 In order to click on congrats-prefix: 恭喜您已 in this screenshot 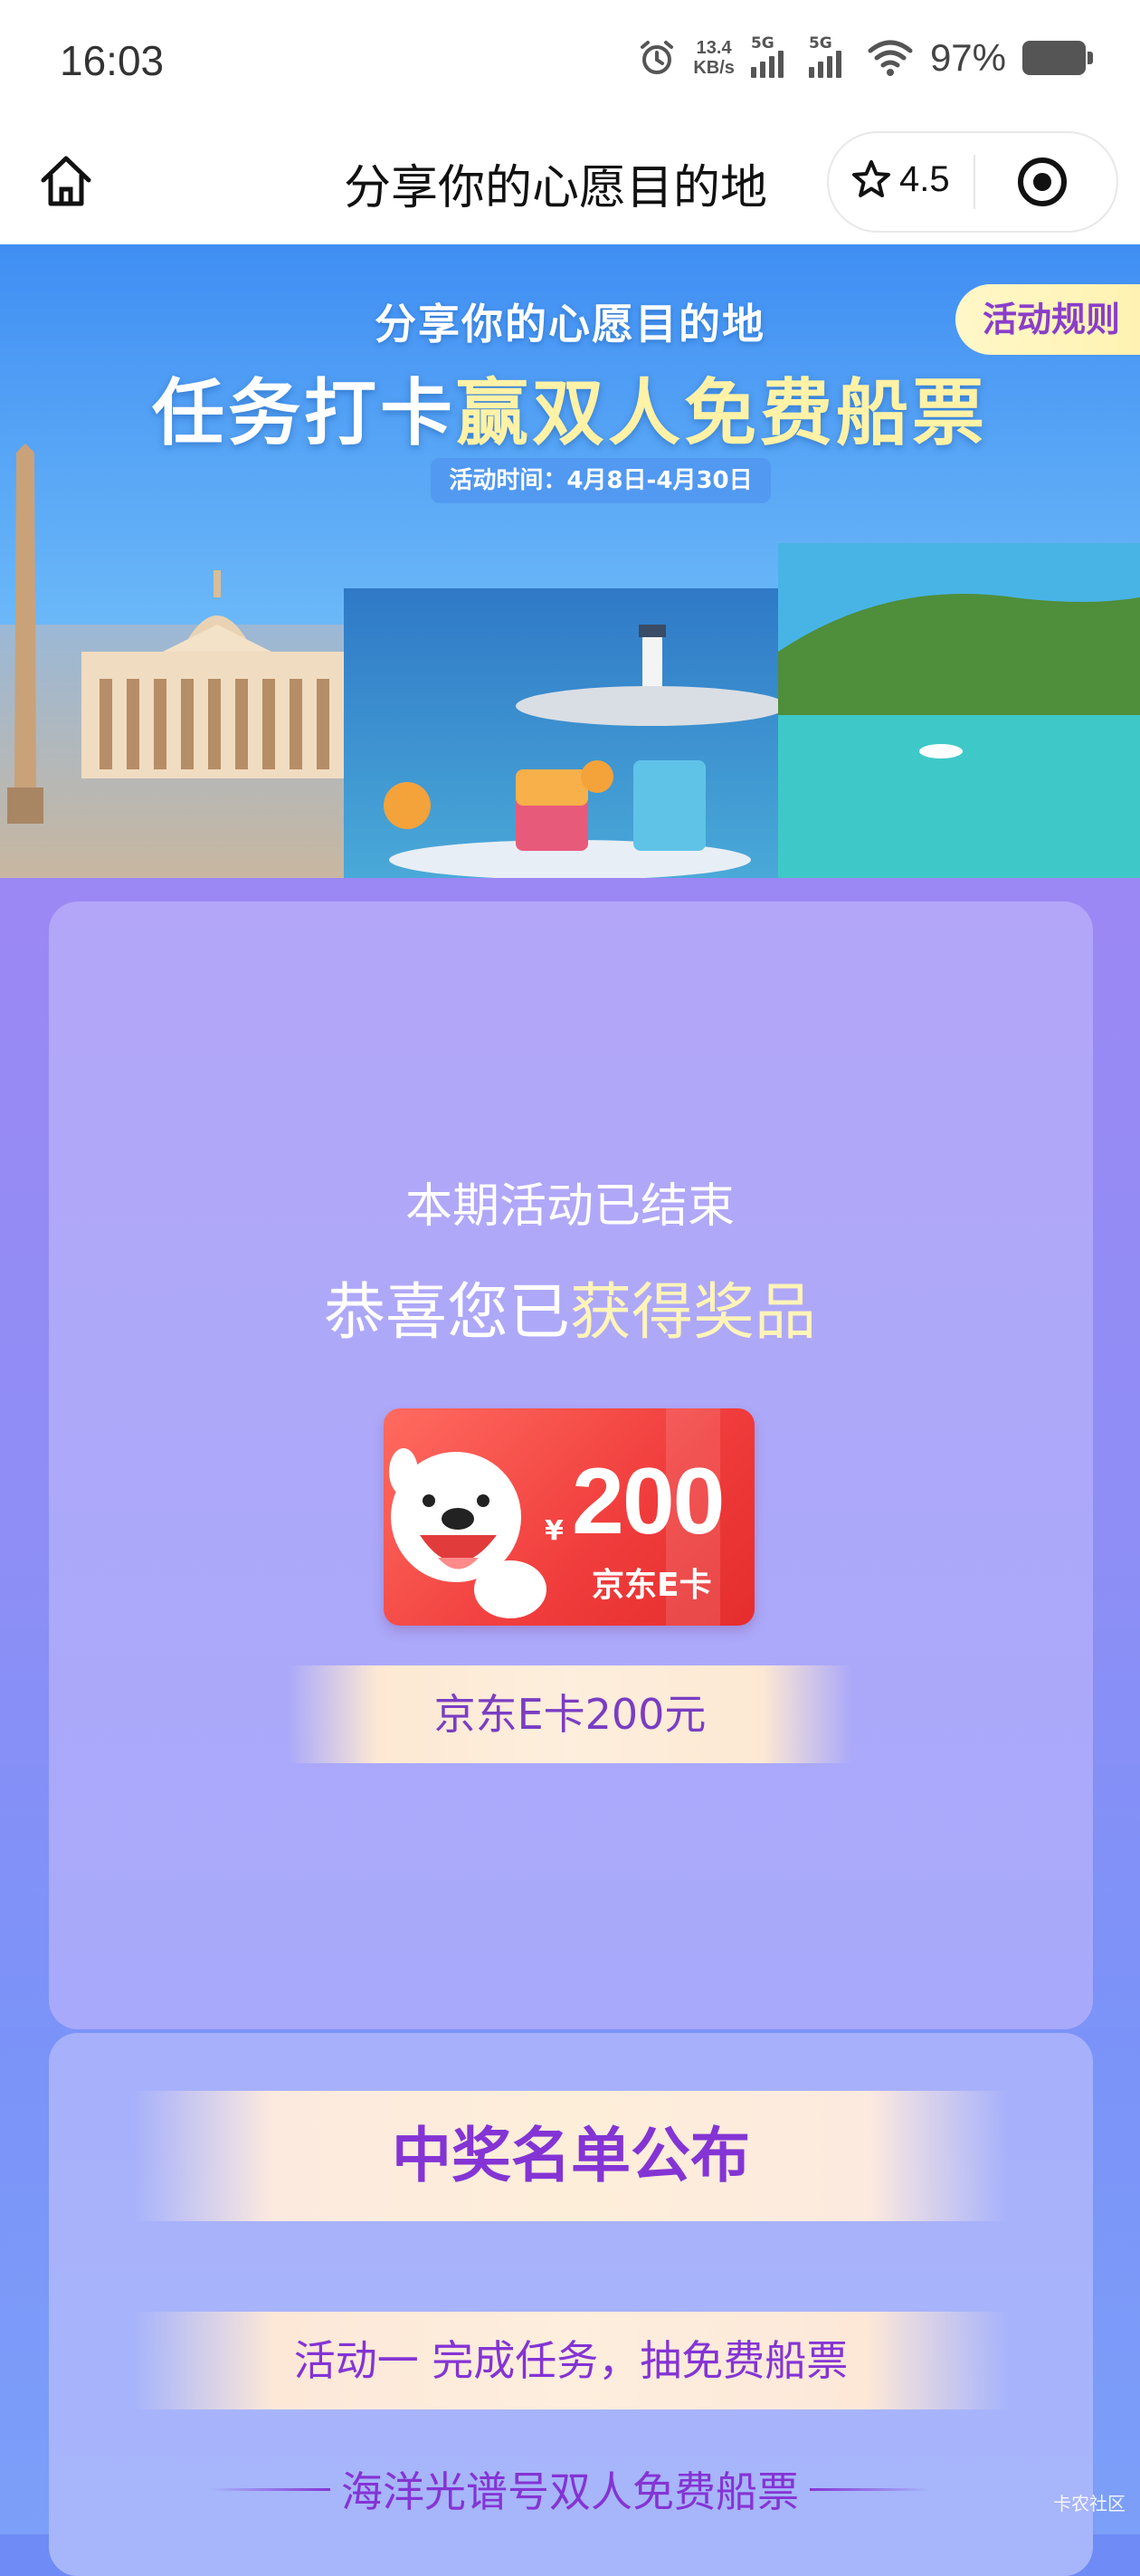, I will do `click(447, 1313)`.